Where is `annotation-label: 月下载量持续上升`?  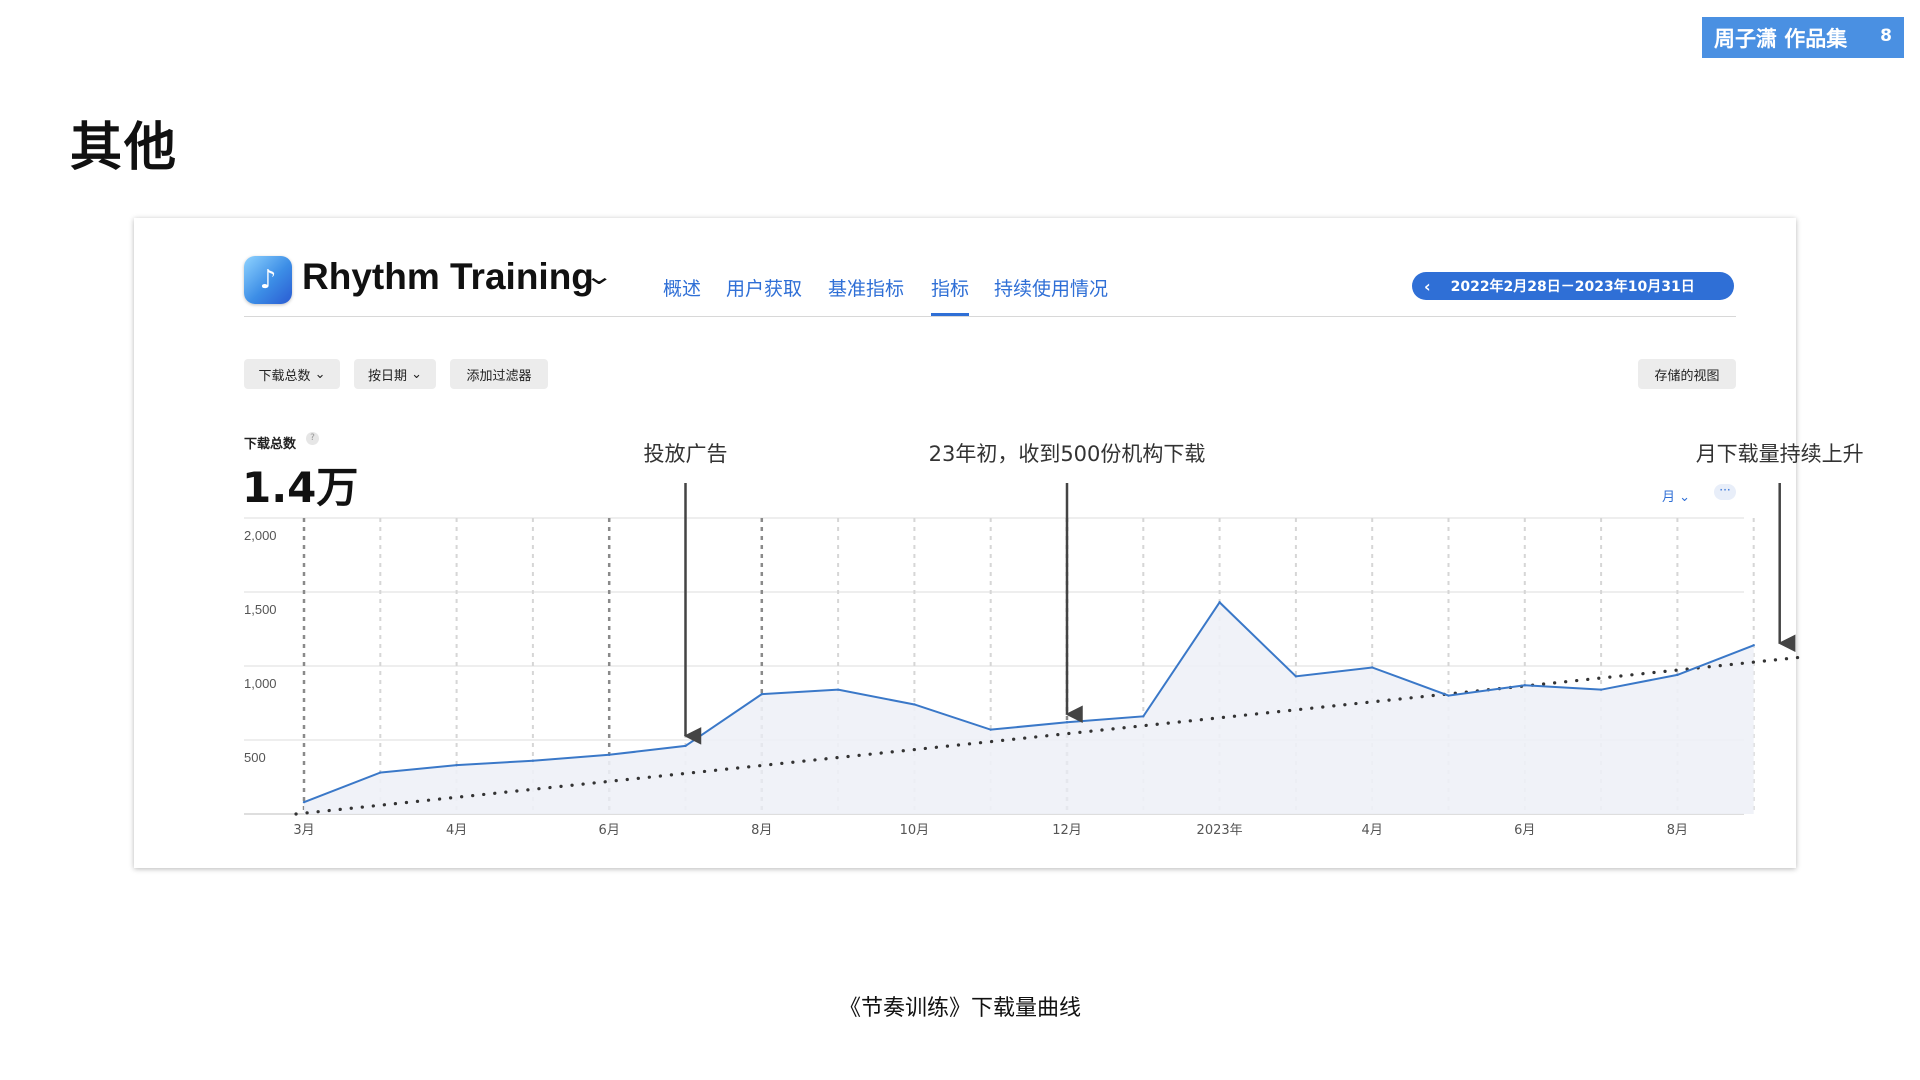
annotation-label: 月下载量持续上升 is located at coordinates (1780, 454).